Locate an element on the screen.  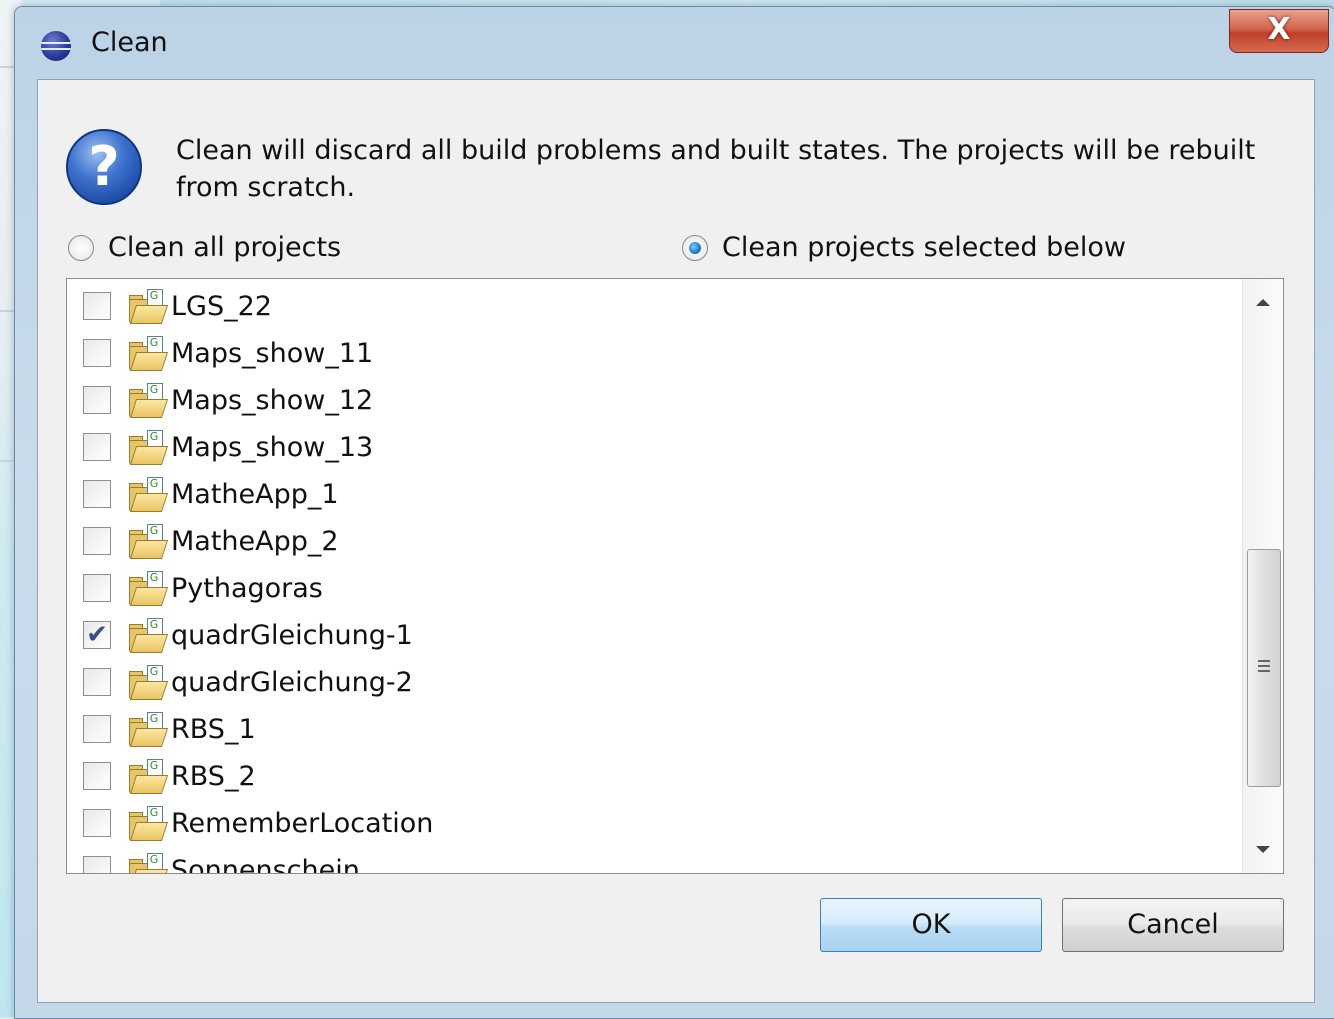
project-list-item: G Maps_show_13 is located at coordinates (228, 447).